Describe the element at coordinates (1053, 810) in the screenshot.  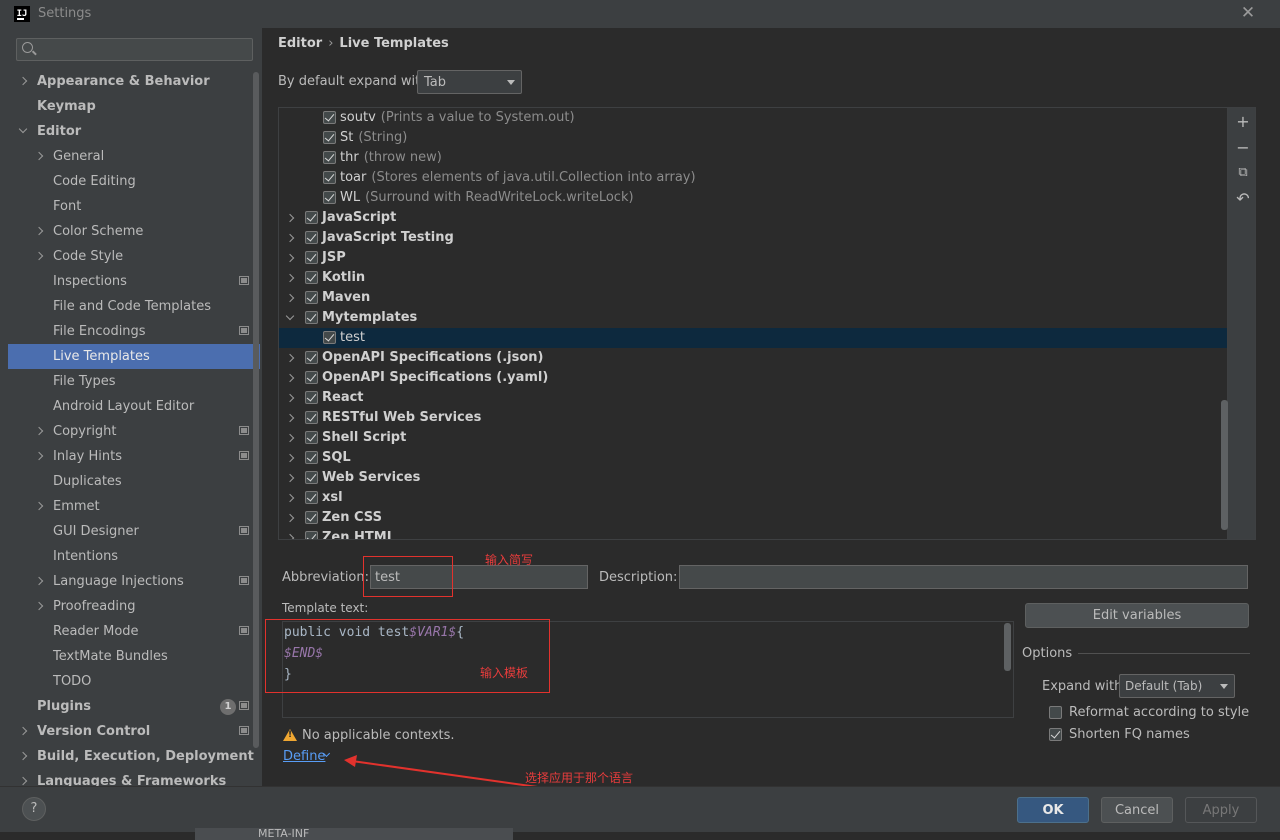
I see `ok-button: OK` at that location.